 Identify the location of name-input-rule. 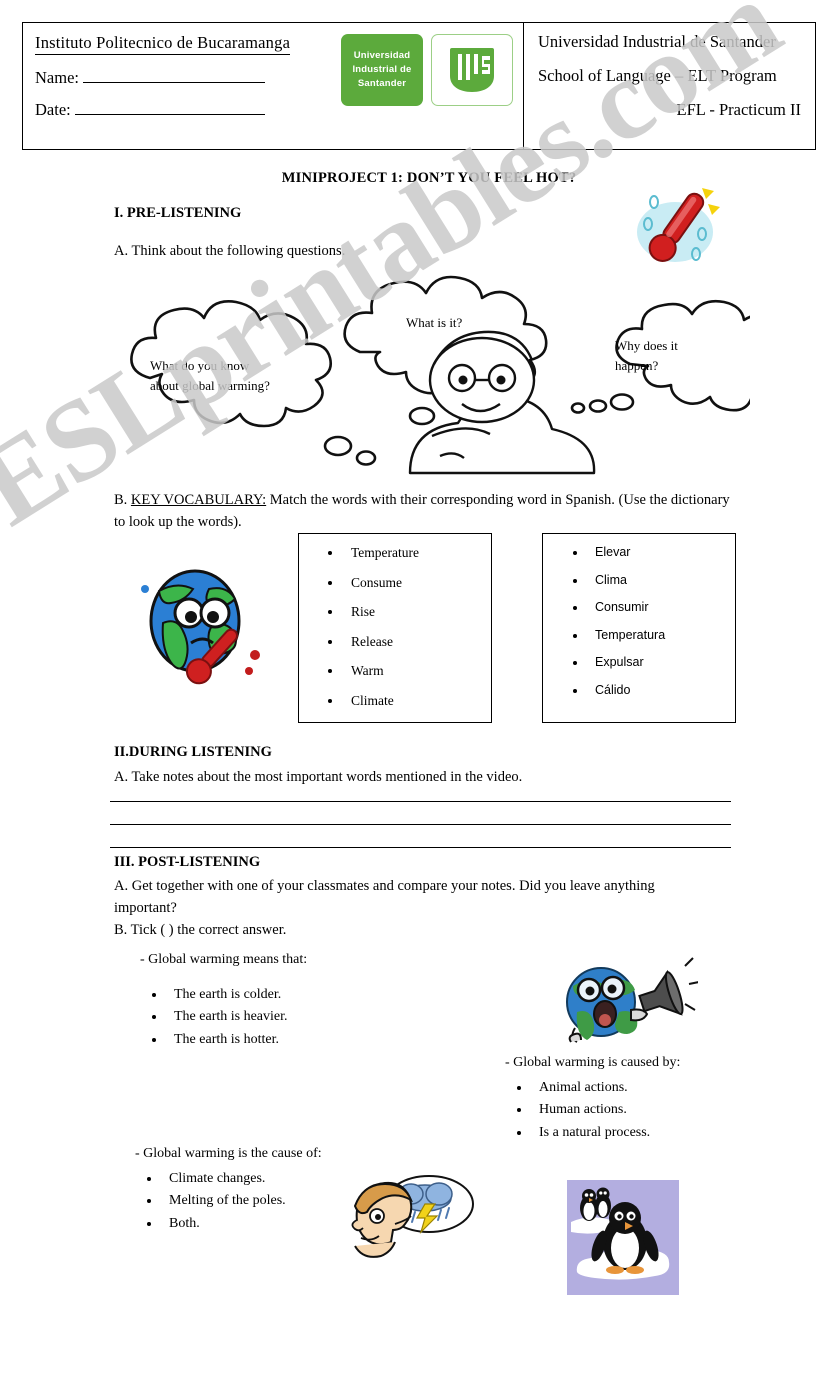
(174, 77).